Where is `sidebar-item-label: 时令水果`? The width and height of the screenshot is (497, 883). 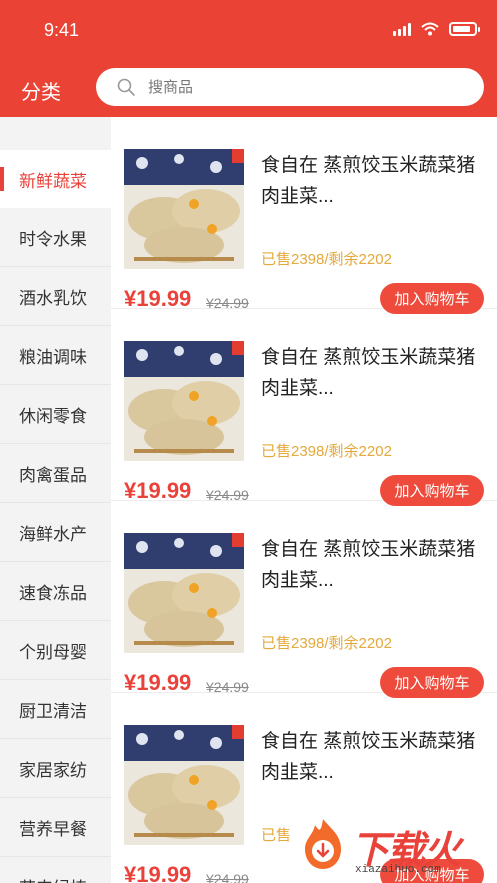 sidebar-item-label: 时令水果 is located at coordinates (53, 239).